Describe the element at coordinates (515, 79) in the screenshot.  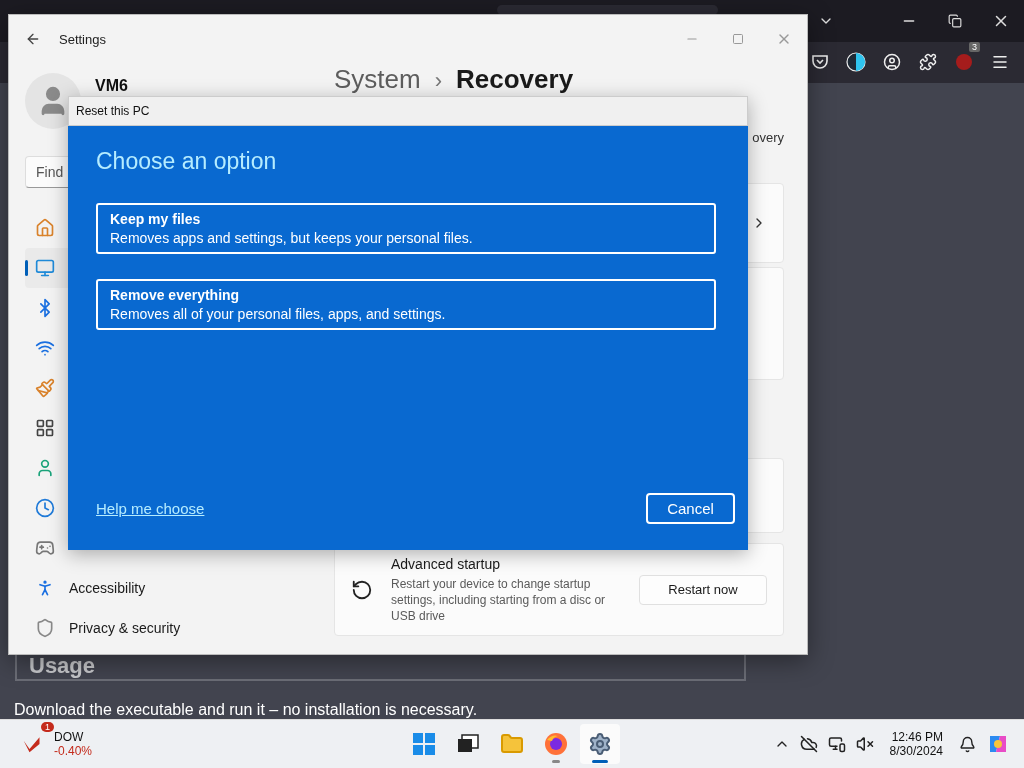
I see `page-title: Recovery` at that location.